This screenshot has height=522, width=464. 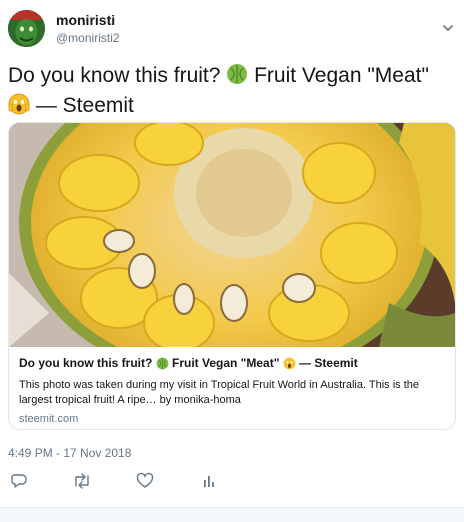 What do you see at coordinates (87, 363) in the screenshot?
I see `card-title-part: Do you know this fruit?` at bounding box center [87, 363].